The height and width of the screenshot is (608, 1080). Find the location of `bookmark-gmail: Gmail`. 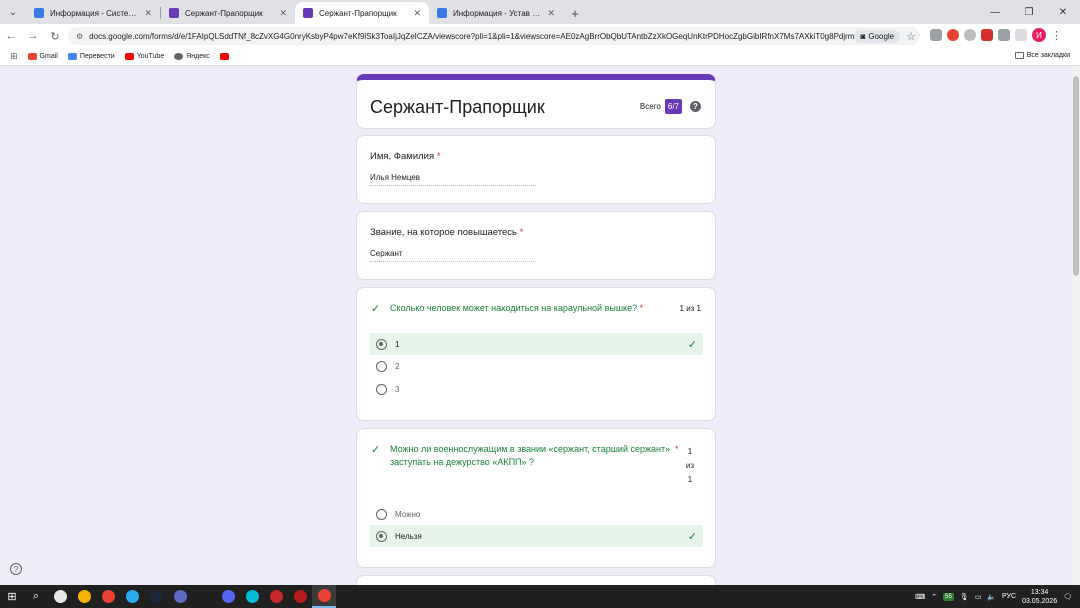

bookmark-gmail: Gmail is located at coordinates (42, 56).